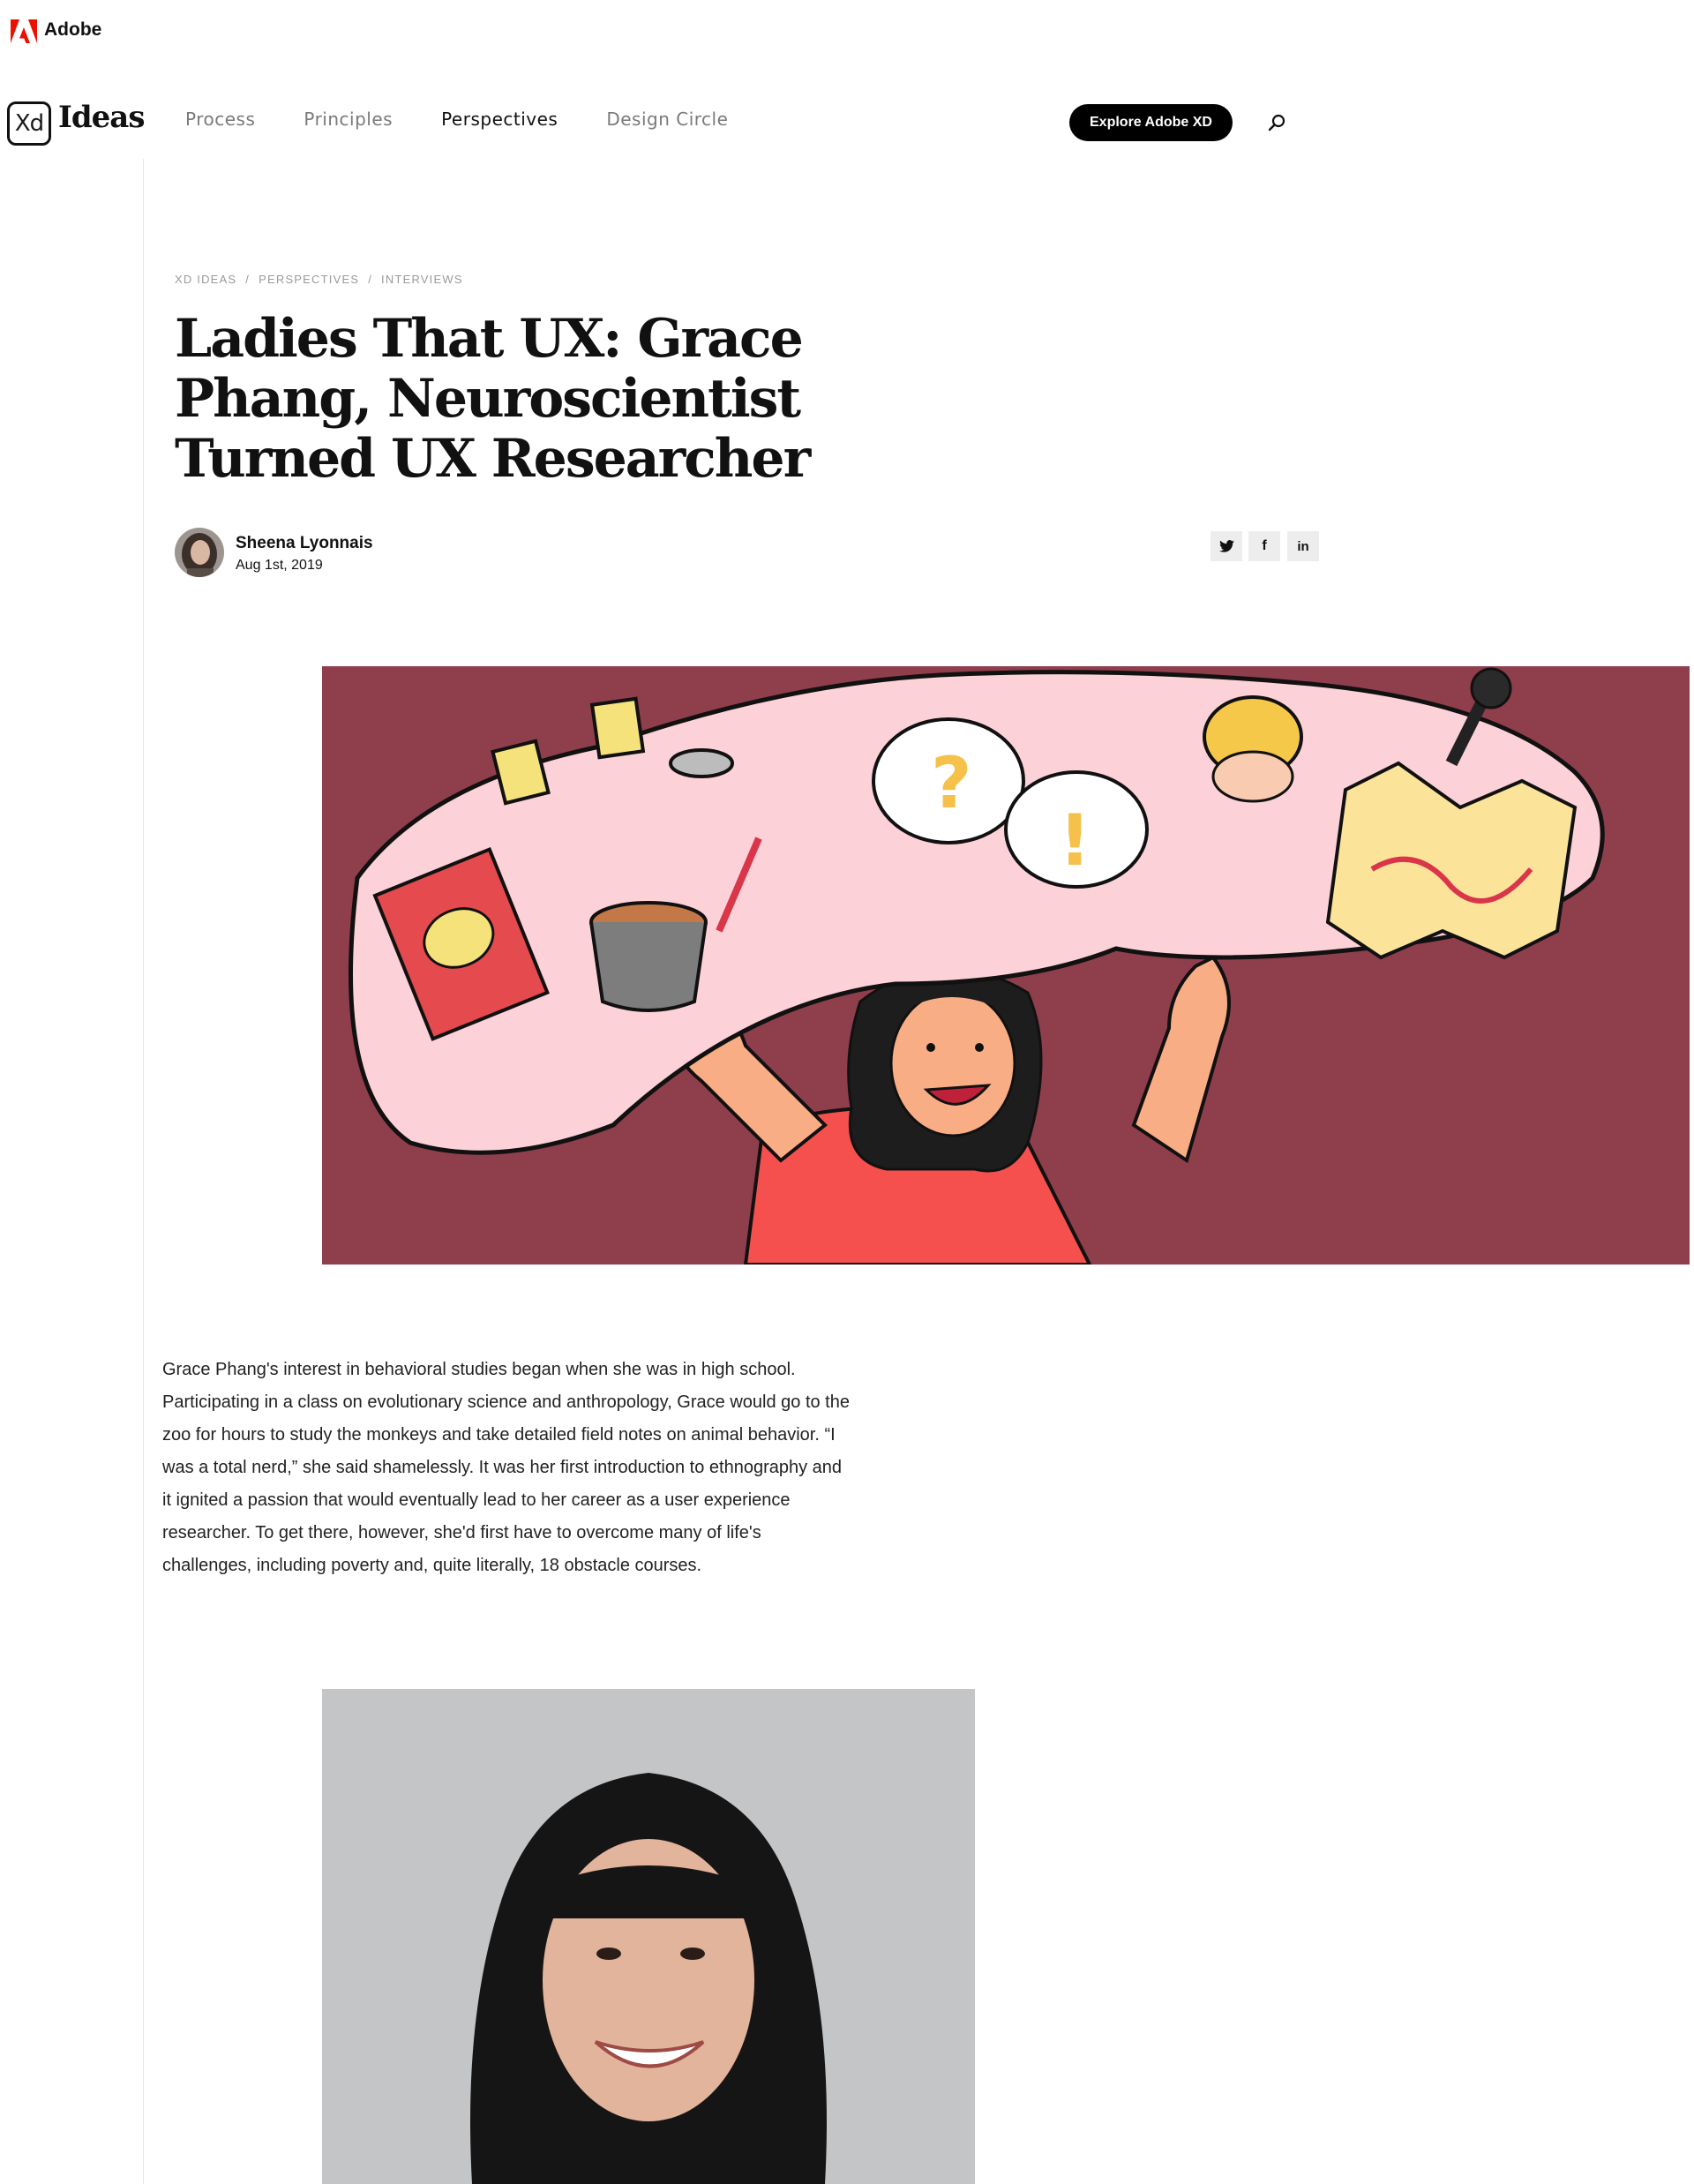 The image size is (1694, 2184). I want to click on ideas-wordmark: Ideas, so click(102, 117).